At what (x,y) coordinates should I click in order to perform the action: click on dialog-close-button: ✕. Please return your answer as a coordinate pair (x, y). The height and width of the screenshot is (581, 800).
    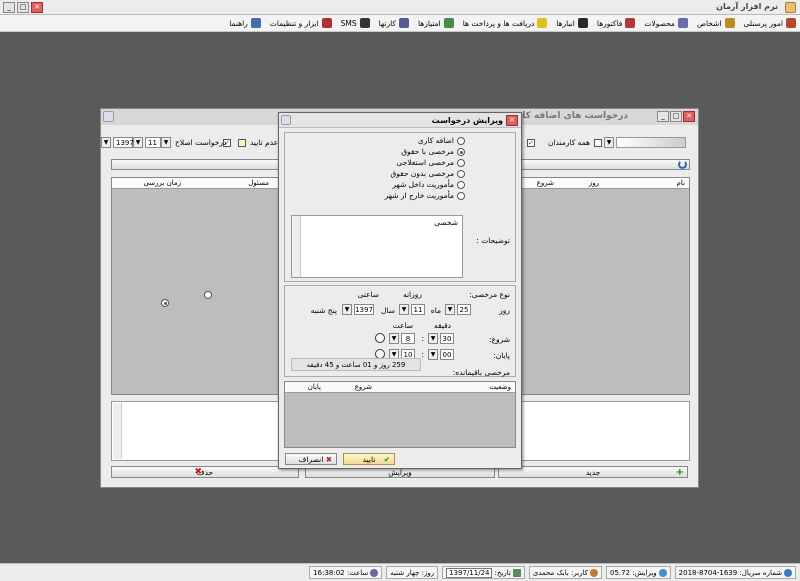
    Looking at the image, I should click on (512, 120).